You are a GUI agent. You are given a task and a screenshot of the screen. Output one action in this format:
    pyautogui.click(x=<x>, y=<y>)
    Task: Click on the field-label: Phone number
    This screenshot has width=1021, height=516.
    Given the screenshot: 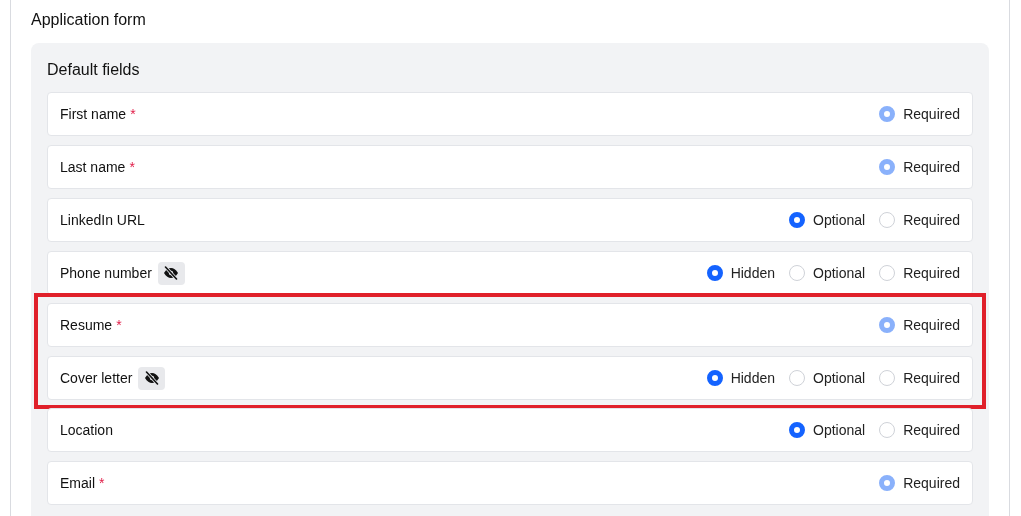 What is the action you would take?
    pyautogui.click(x=106, y=273)
    